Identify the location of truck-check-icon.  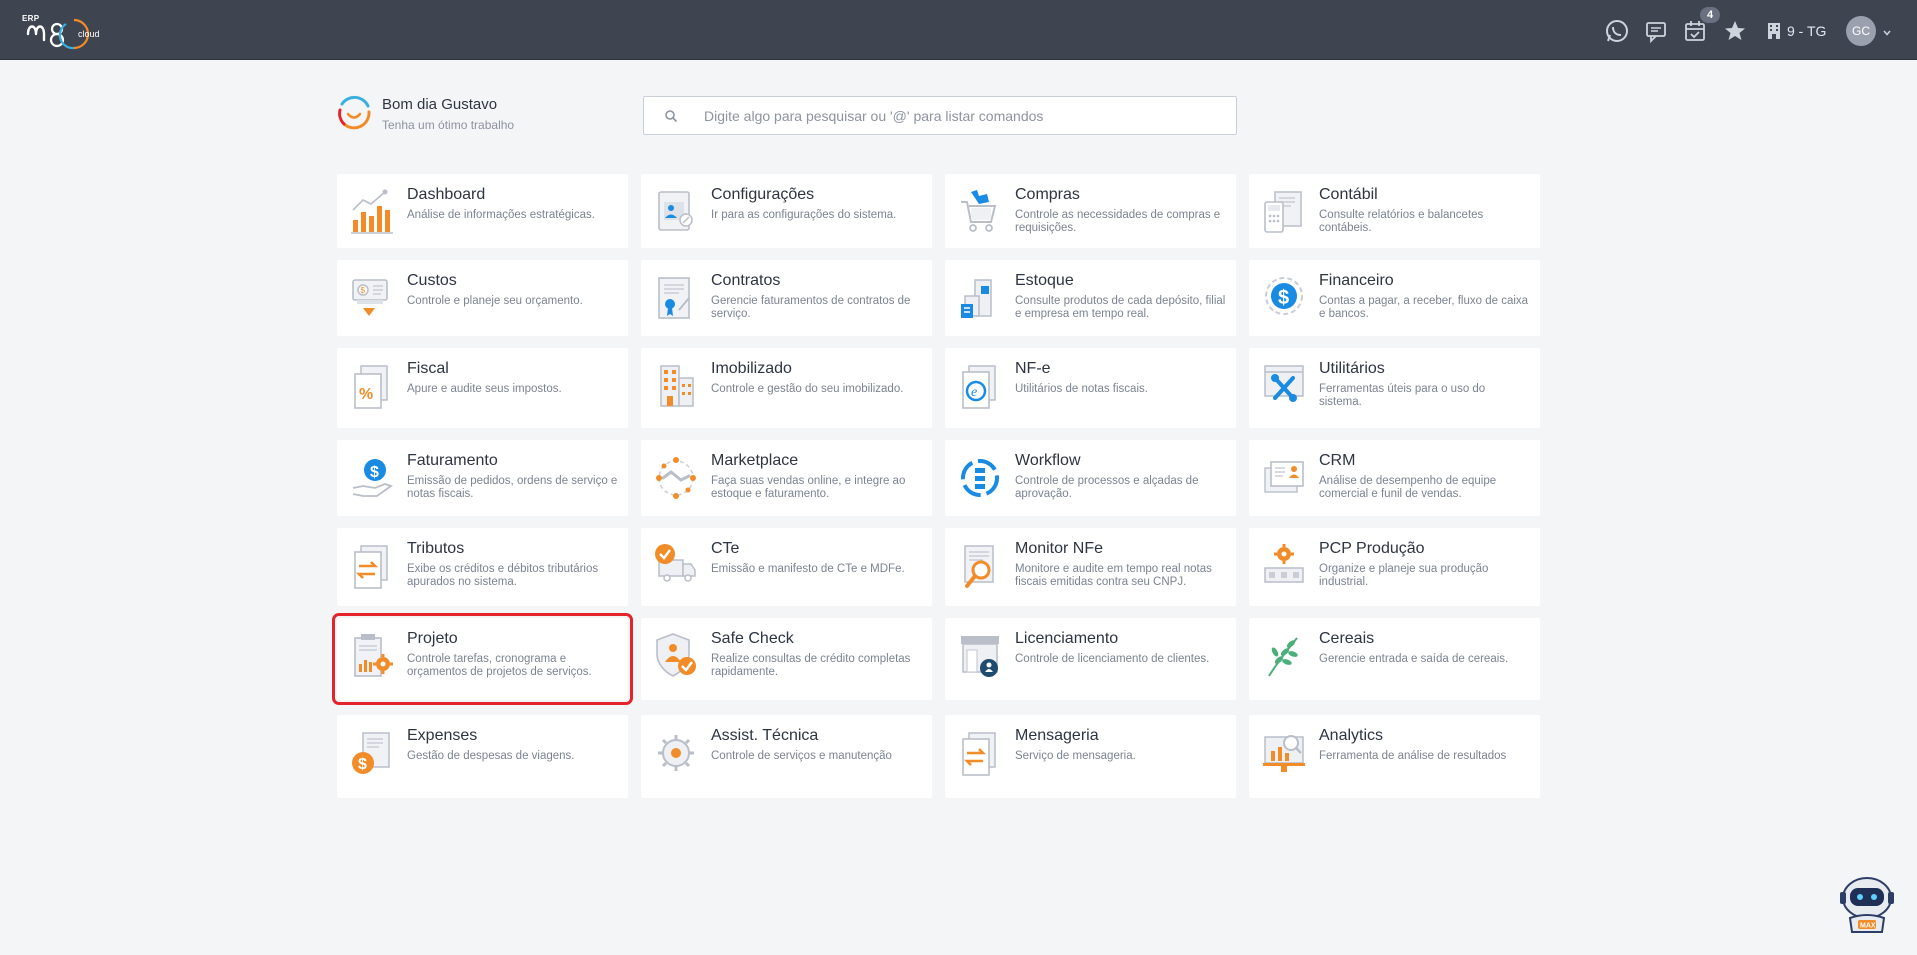
(675, 563).